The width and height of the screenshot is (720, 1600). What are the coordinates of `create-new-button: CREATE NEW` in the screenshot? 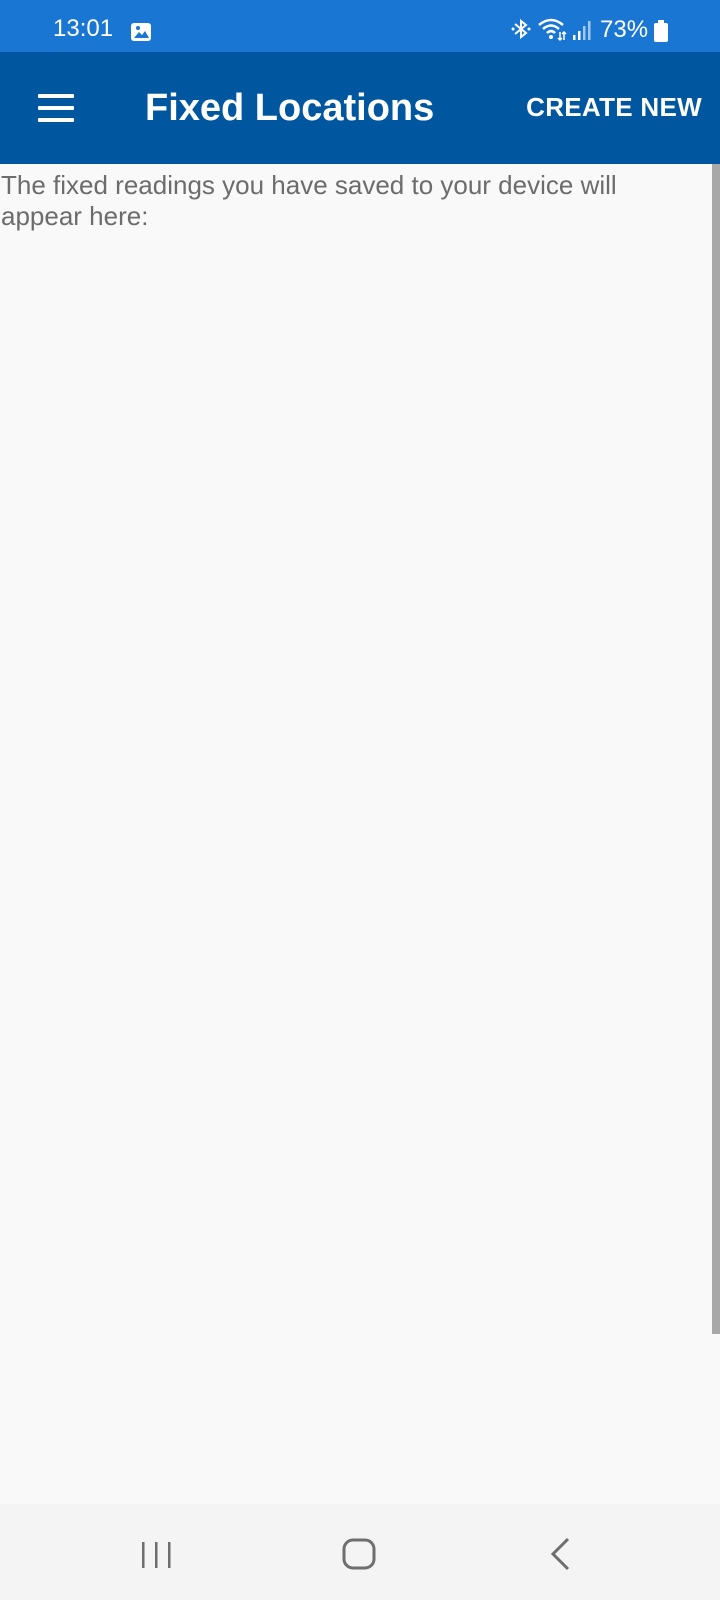 It's located at (614, 107).